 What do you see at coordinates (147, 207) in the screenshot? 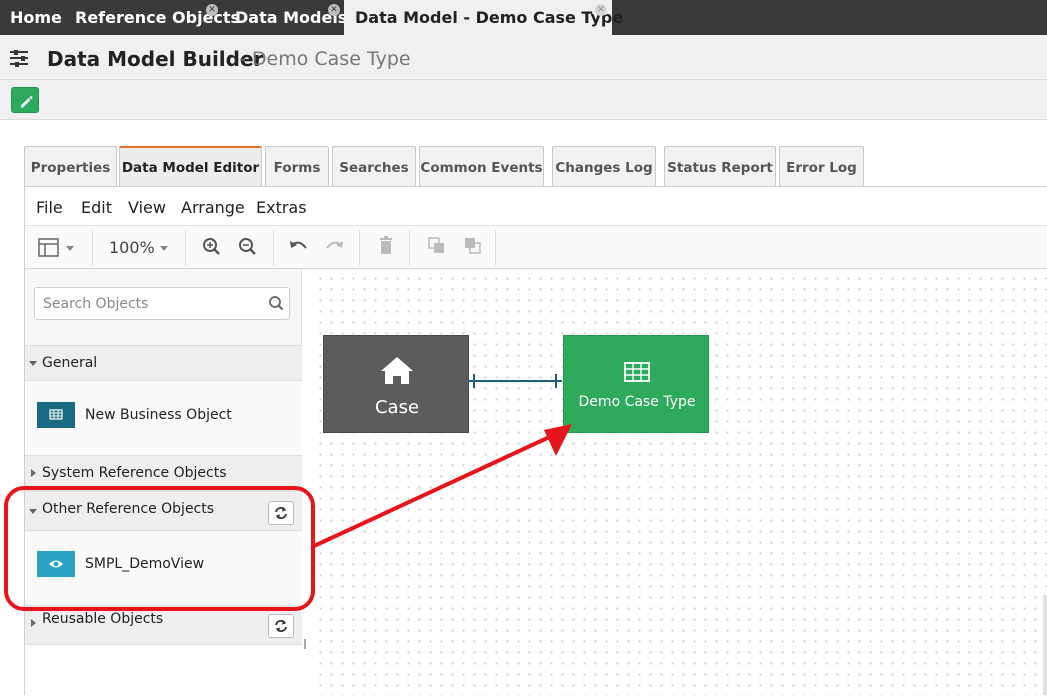
I see `menu-view: View` at bounding box center [147, 207].